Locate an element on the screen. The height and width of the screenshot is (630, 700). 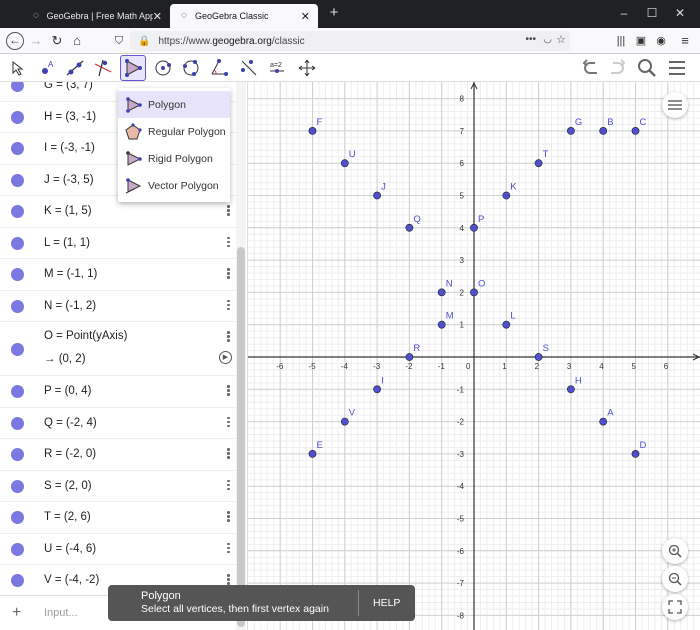
tab-geogebra-classic: ◌ GeoGebra Classic ✕ is located at coordinates (244, 16).